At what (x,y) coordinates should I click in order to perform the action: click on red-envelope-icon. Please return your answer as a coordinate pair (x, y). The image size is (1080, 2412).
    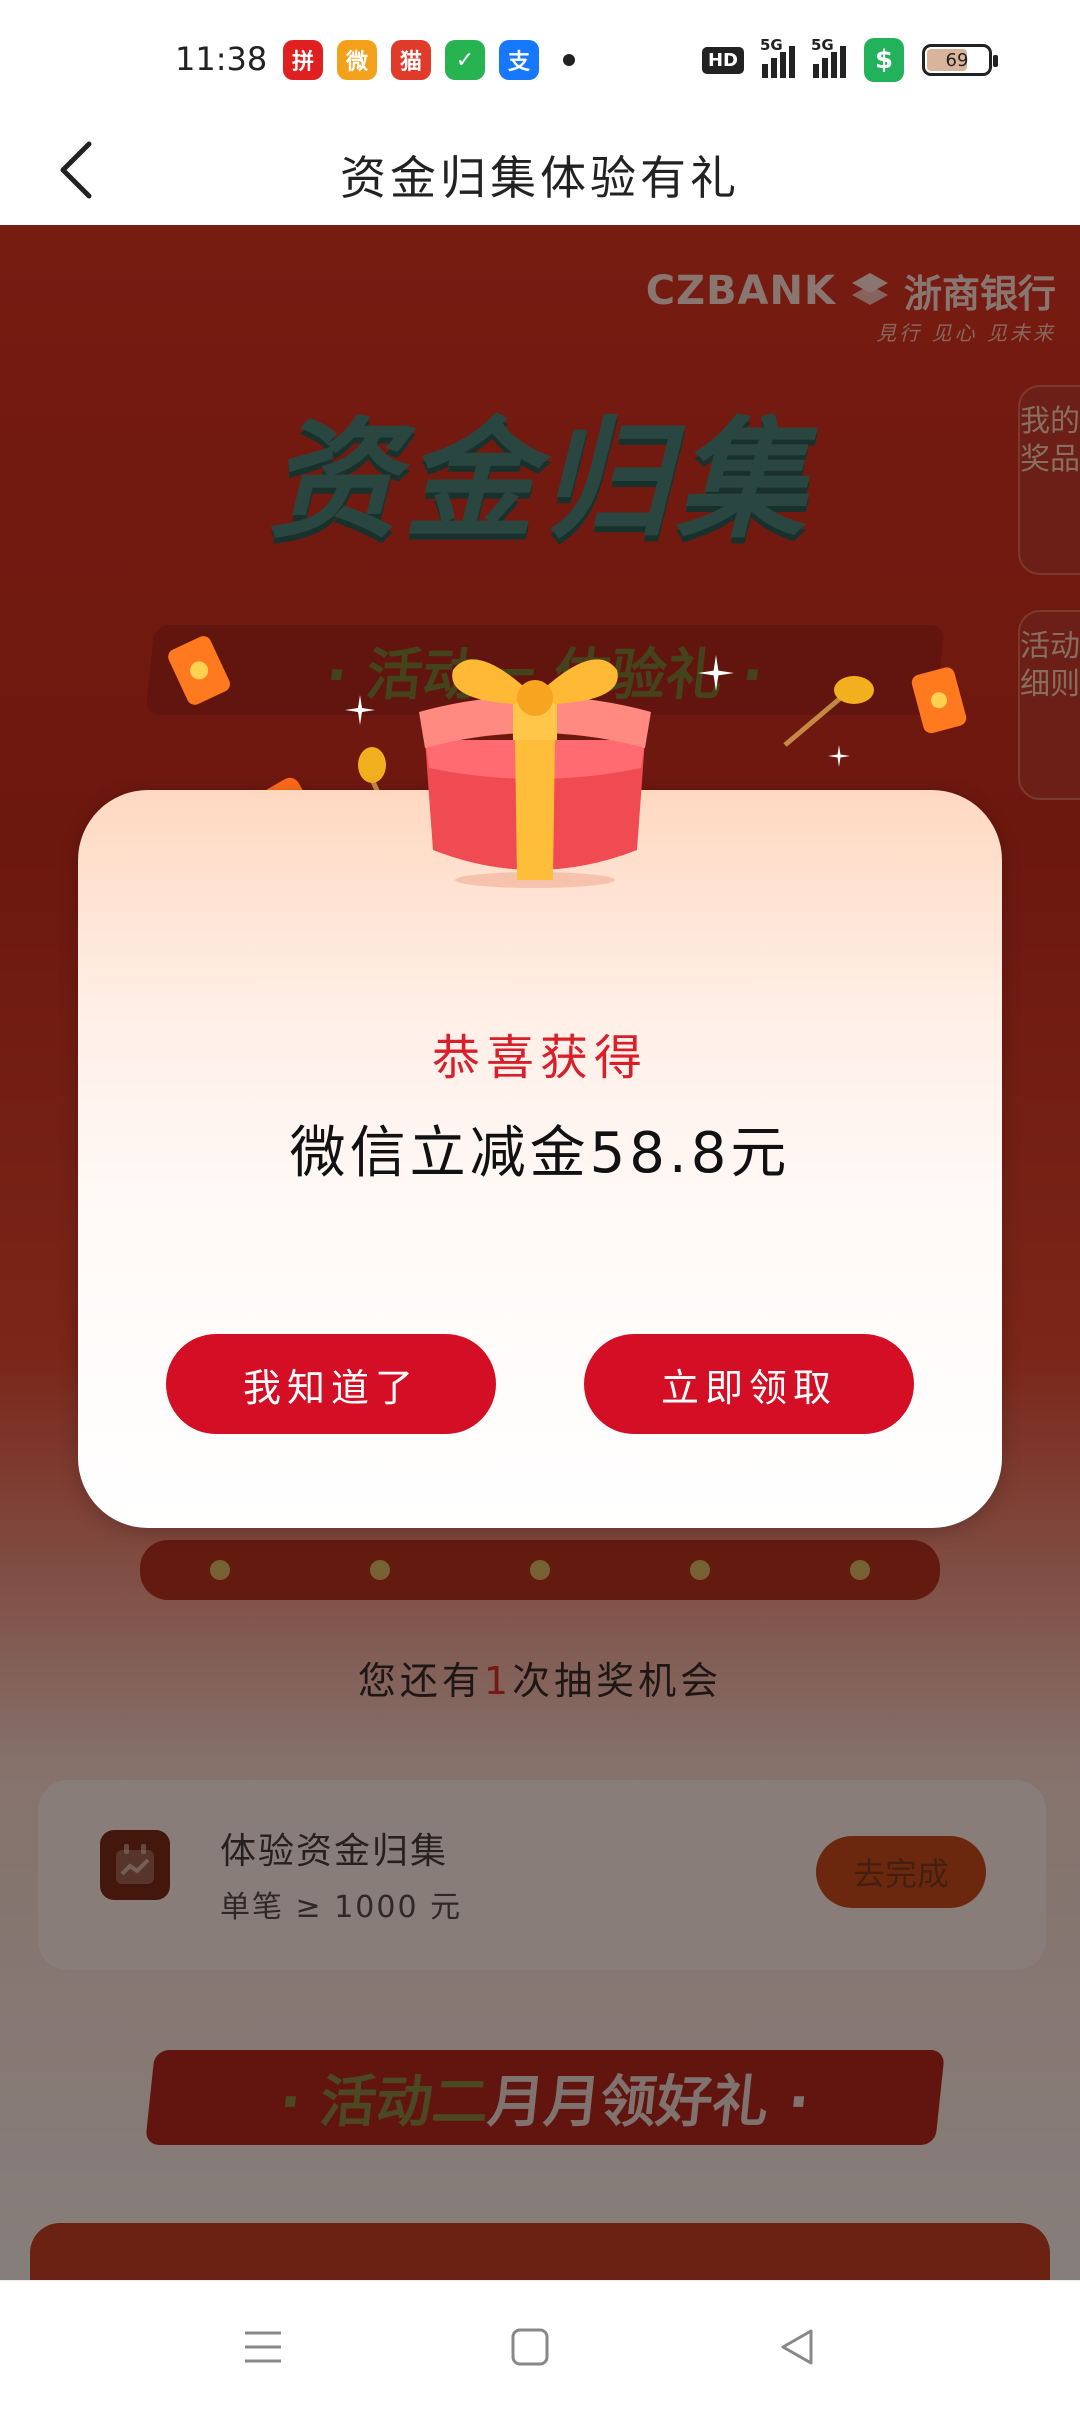
    Looking at the image, I should click on (199, 670).